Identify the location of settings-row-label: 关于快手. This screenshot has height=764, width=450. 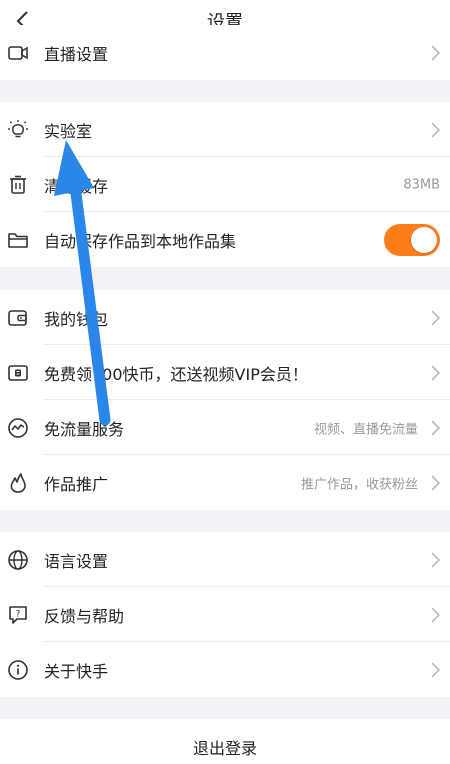
(76, 671).